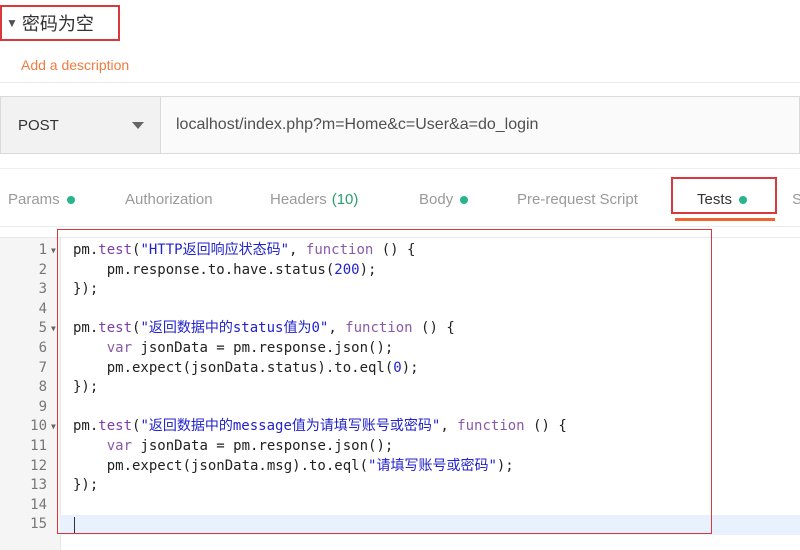 The image size is (800, 550). I want to click on tab-headers: Headers (10), so click(314, 199).